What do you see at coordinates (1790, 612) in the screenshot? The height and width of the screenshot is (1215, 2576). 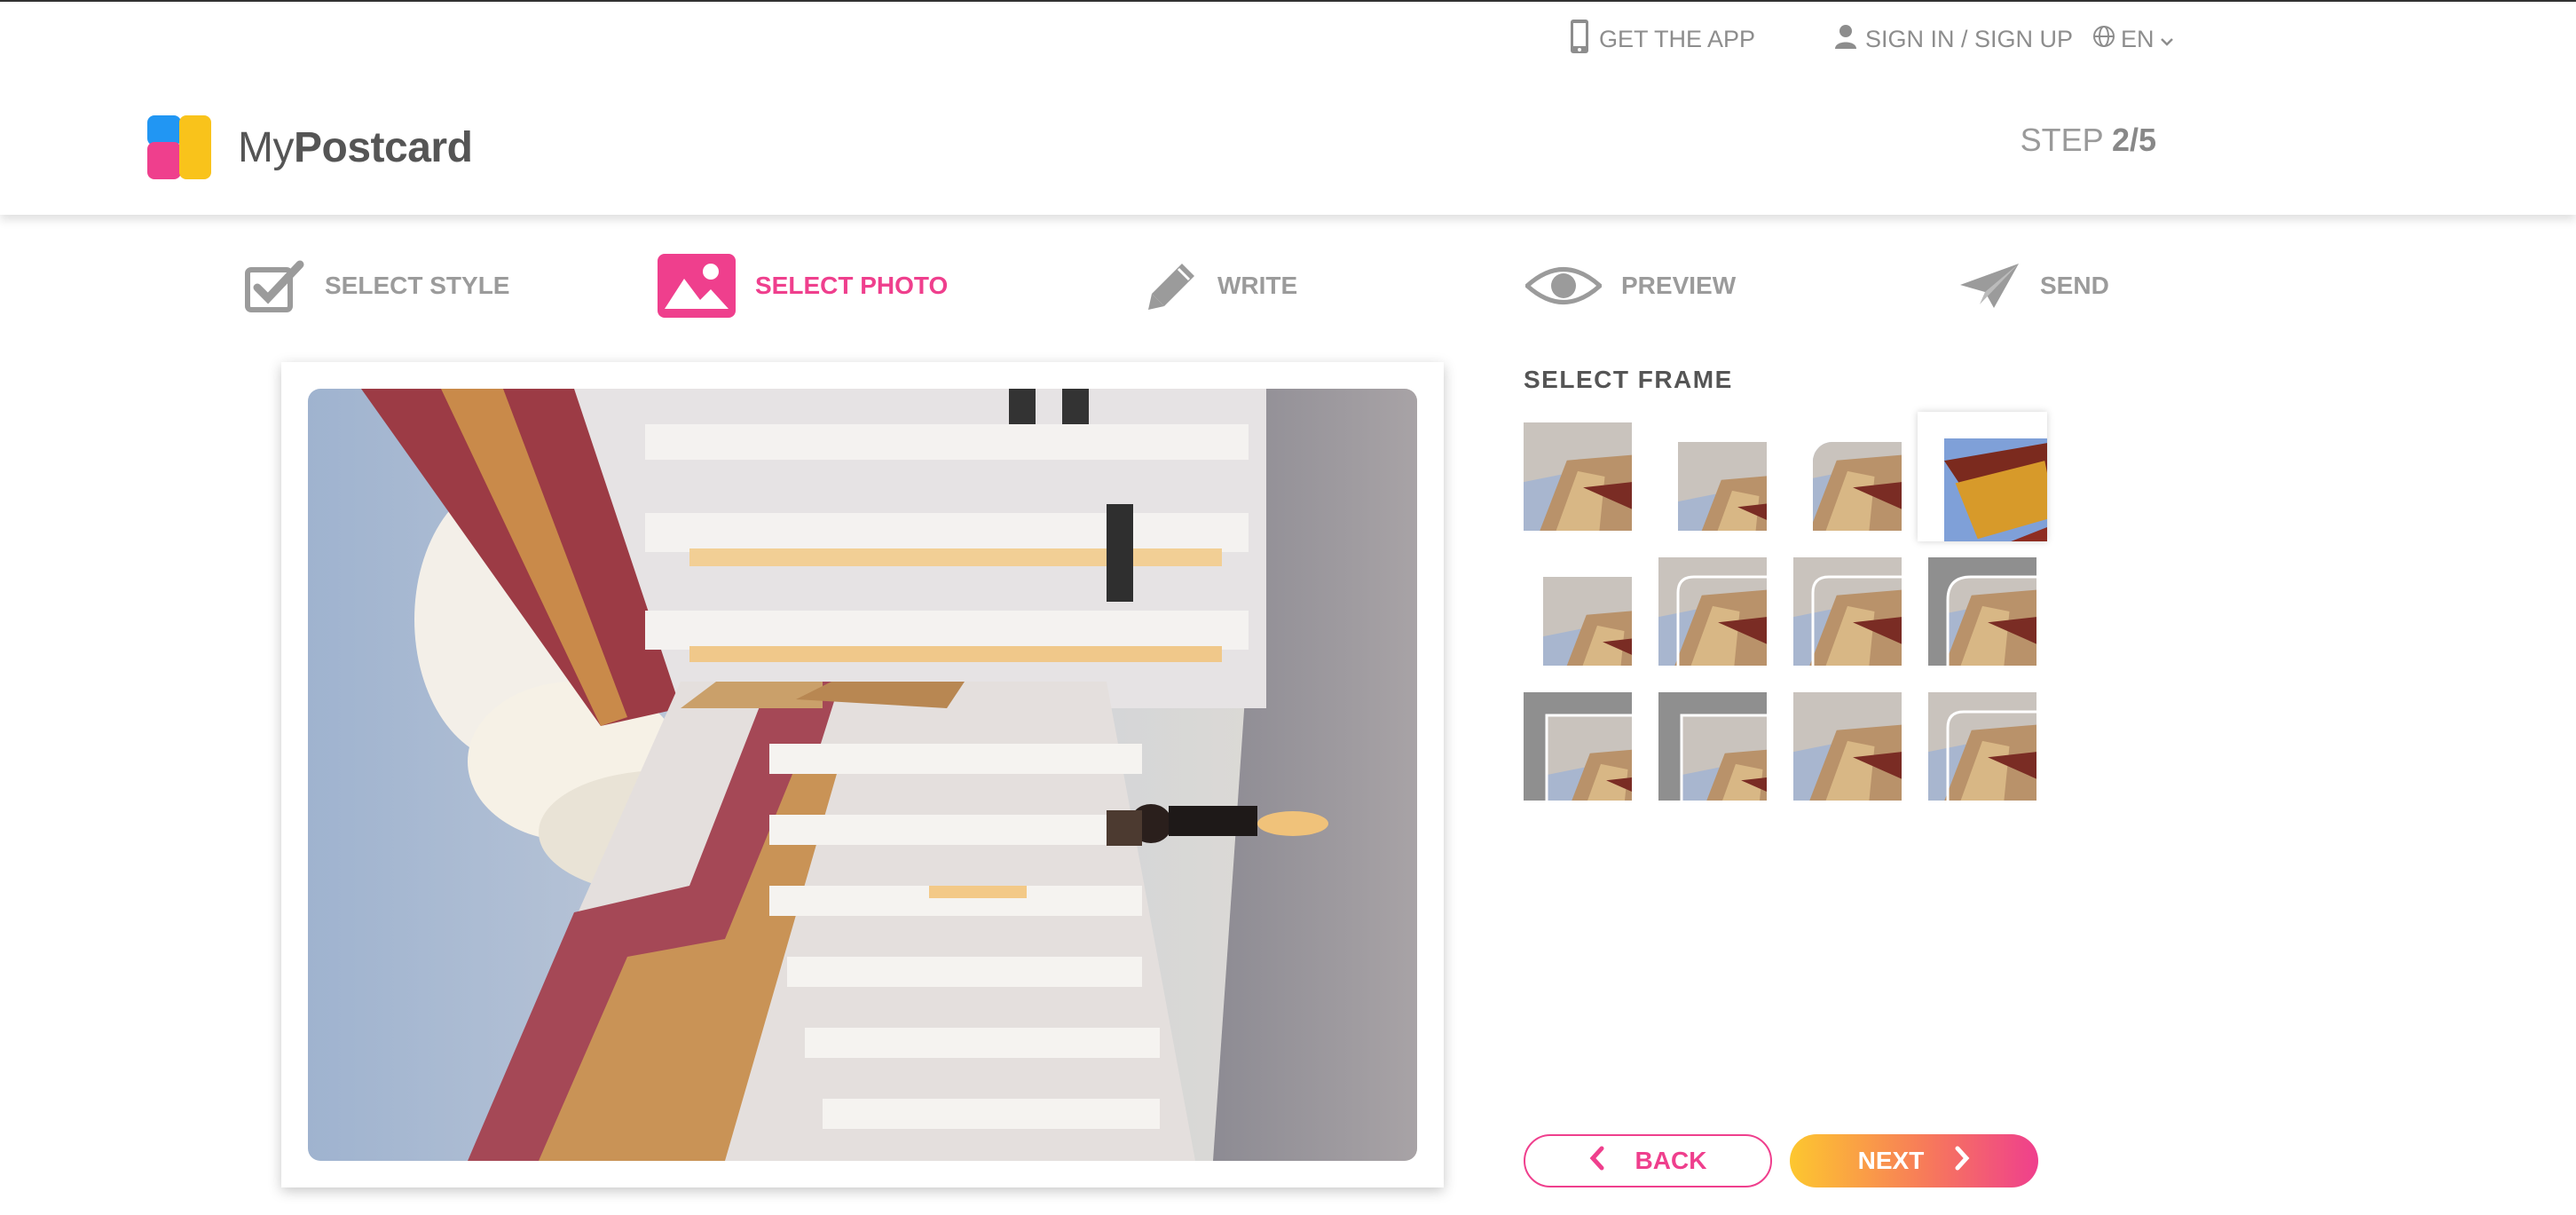 I see `frame-grid` at bounding box center [1790, 612].